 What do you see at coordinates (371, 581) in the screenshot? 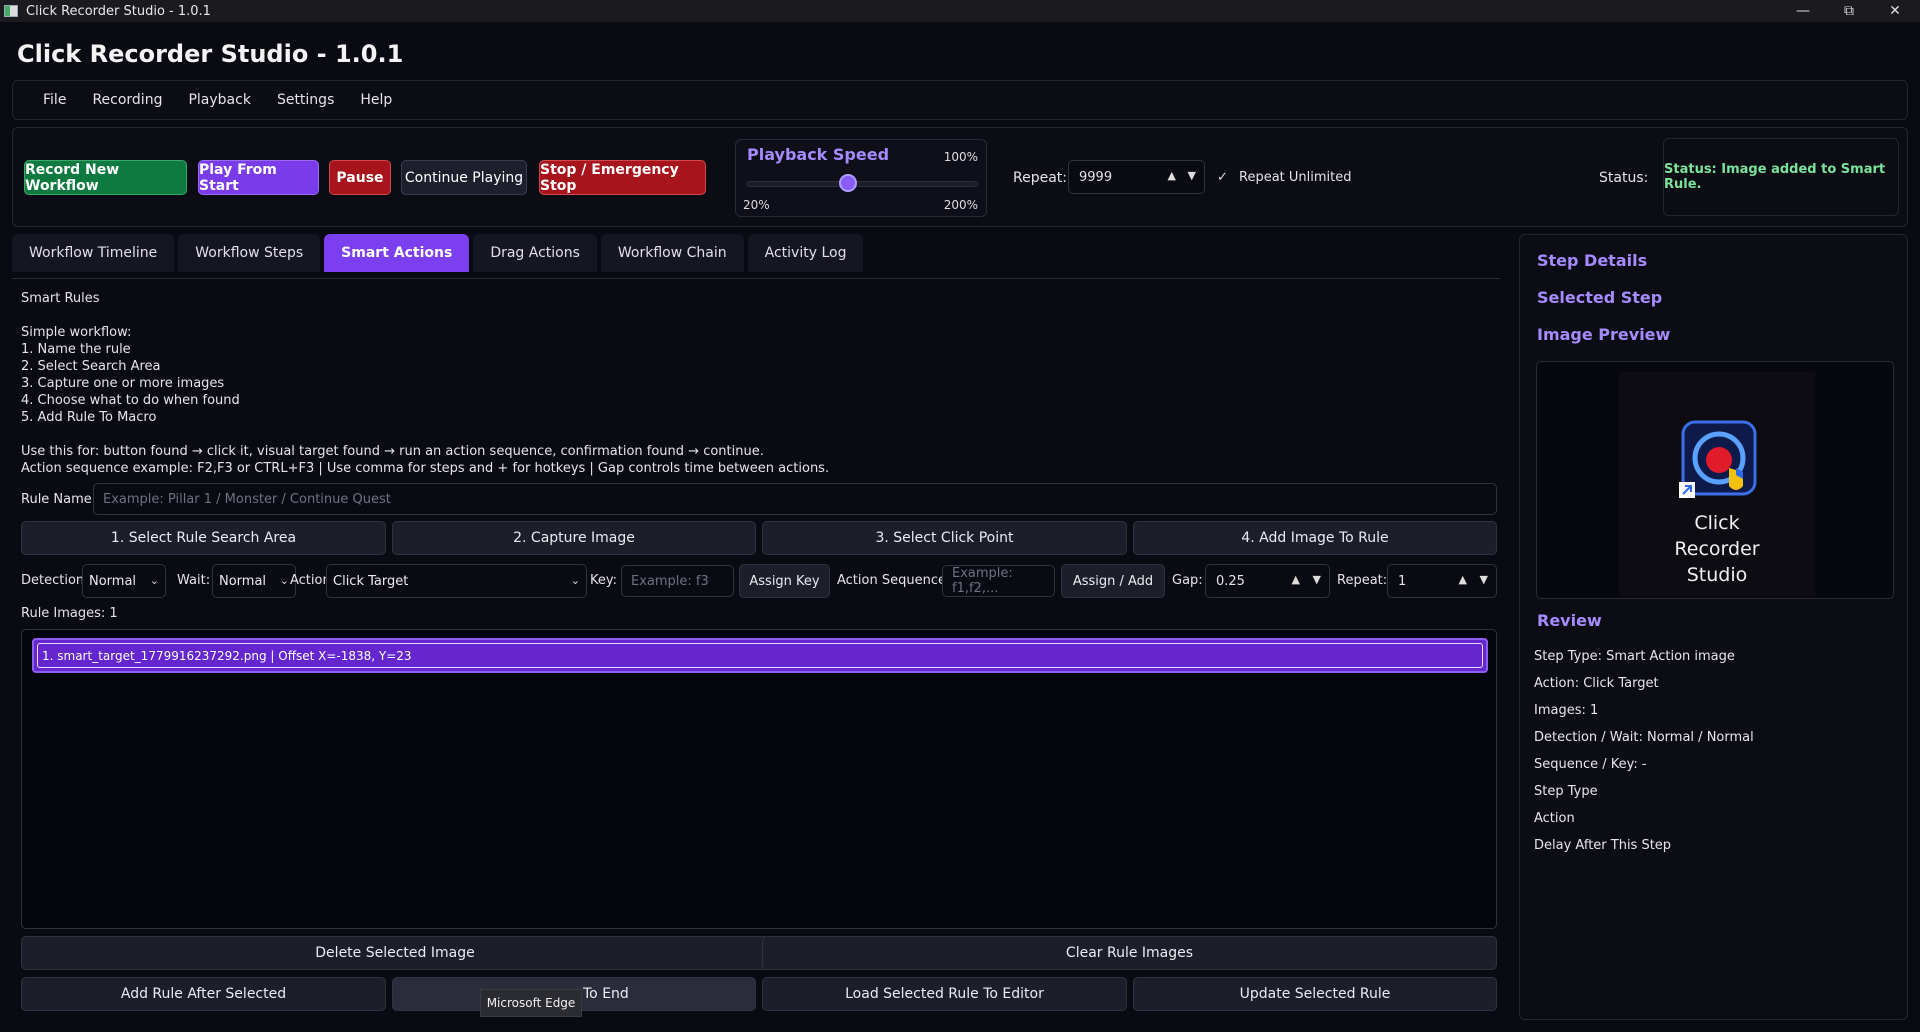
I see `action-value: Click Target` at bounding box center [371, 581].